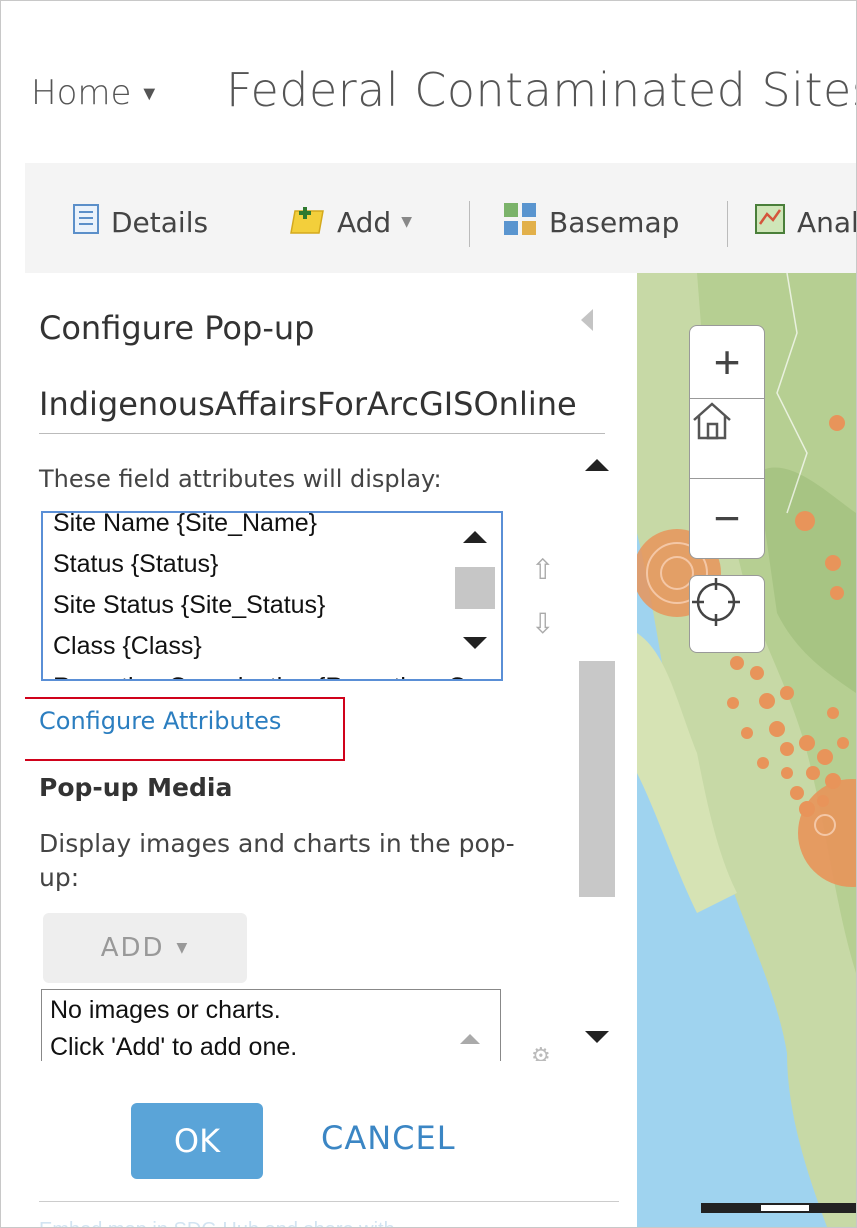 This screenshot has height=1228, width=857. I want to click on map-title: Federal Contaminated Sites, so click(541, 90).